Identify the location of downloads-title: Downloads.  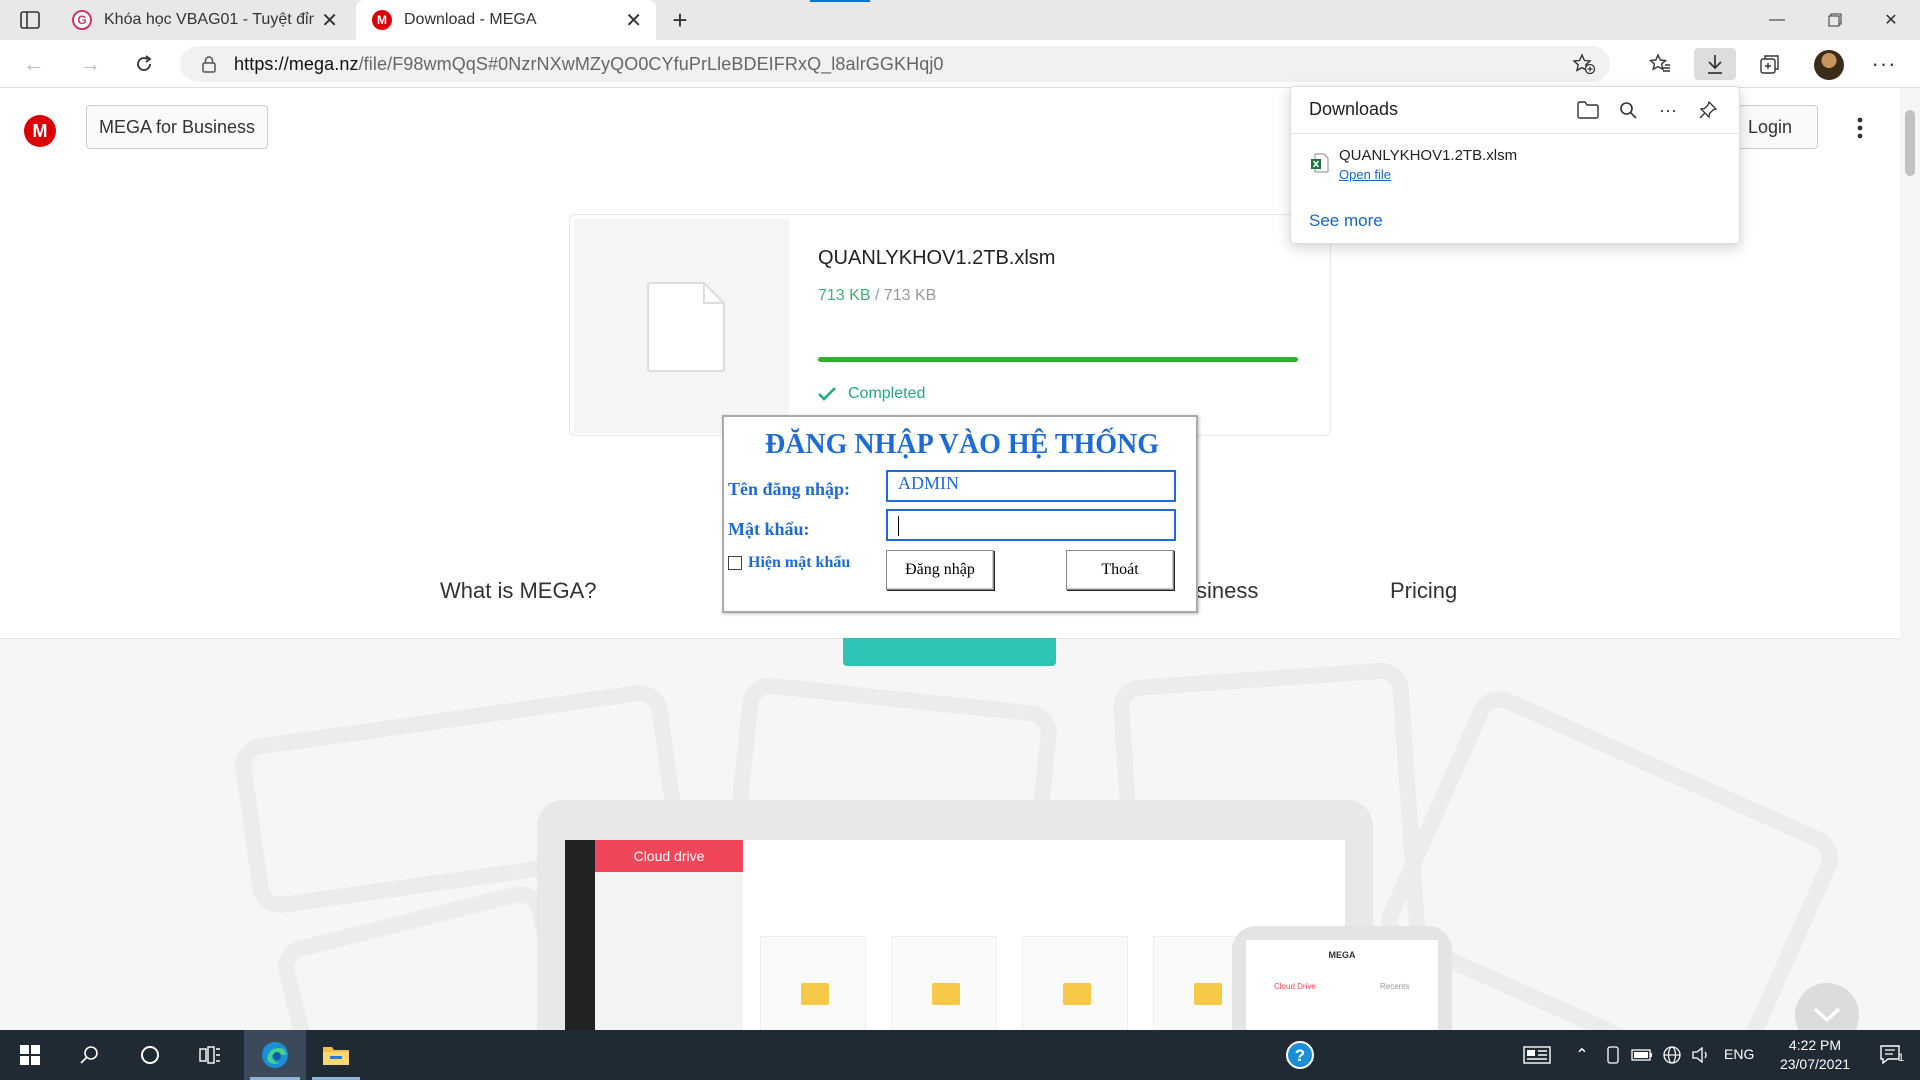
(1354, 109).